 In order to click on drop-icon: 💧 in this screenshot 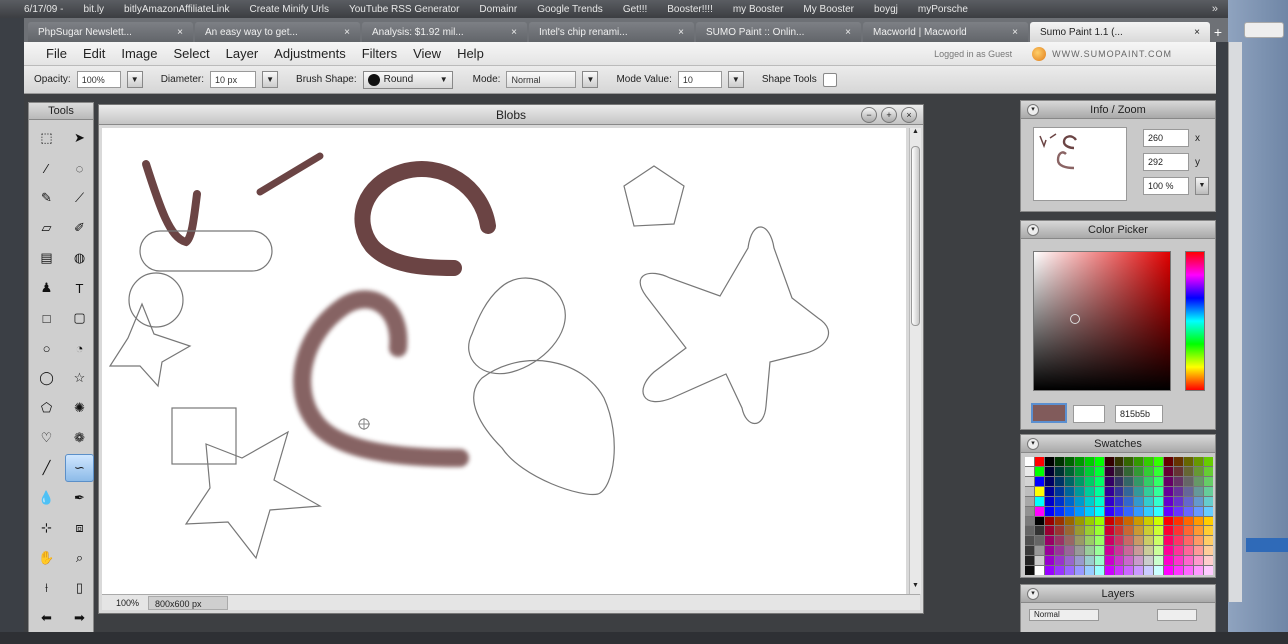, I will do `click(46, 498)`.